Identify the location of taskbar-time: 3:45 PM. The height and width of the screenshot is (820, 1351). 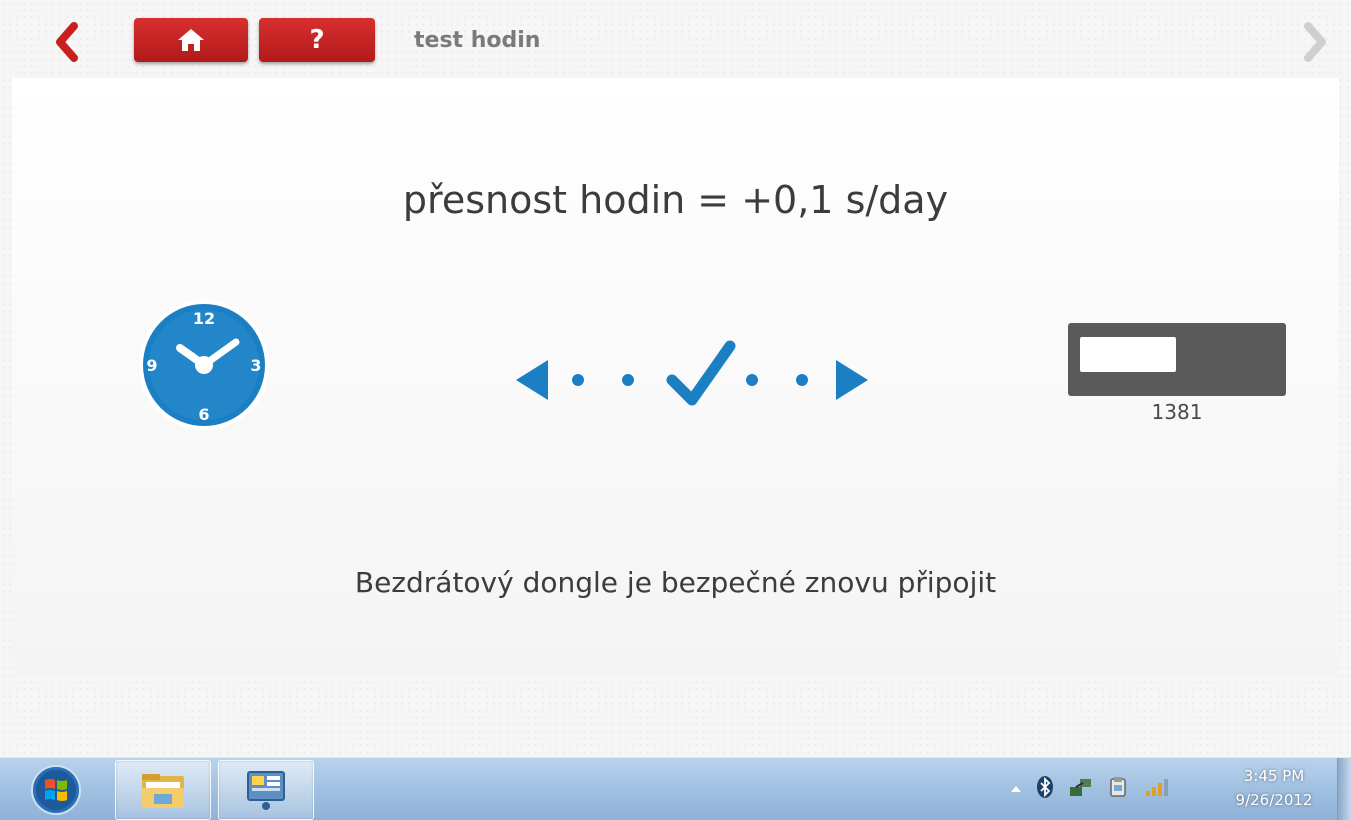
(1274, 776).